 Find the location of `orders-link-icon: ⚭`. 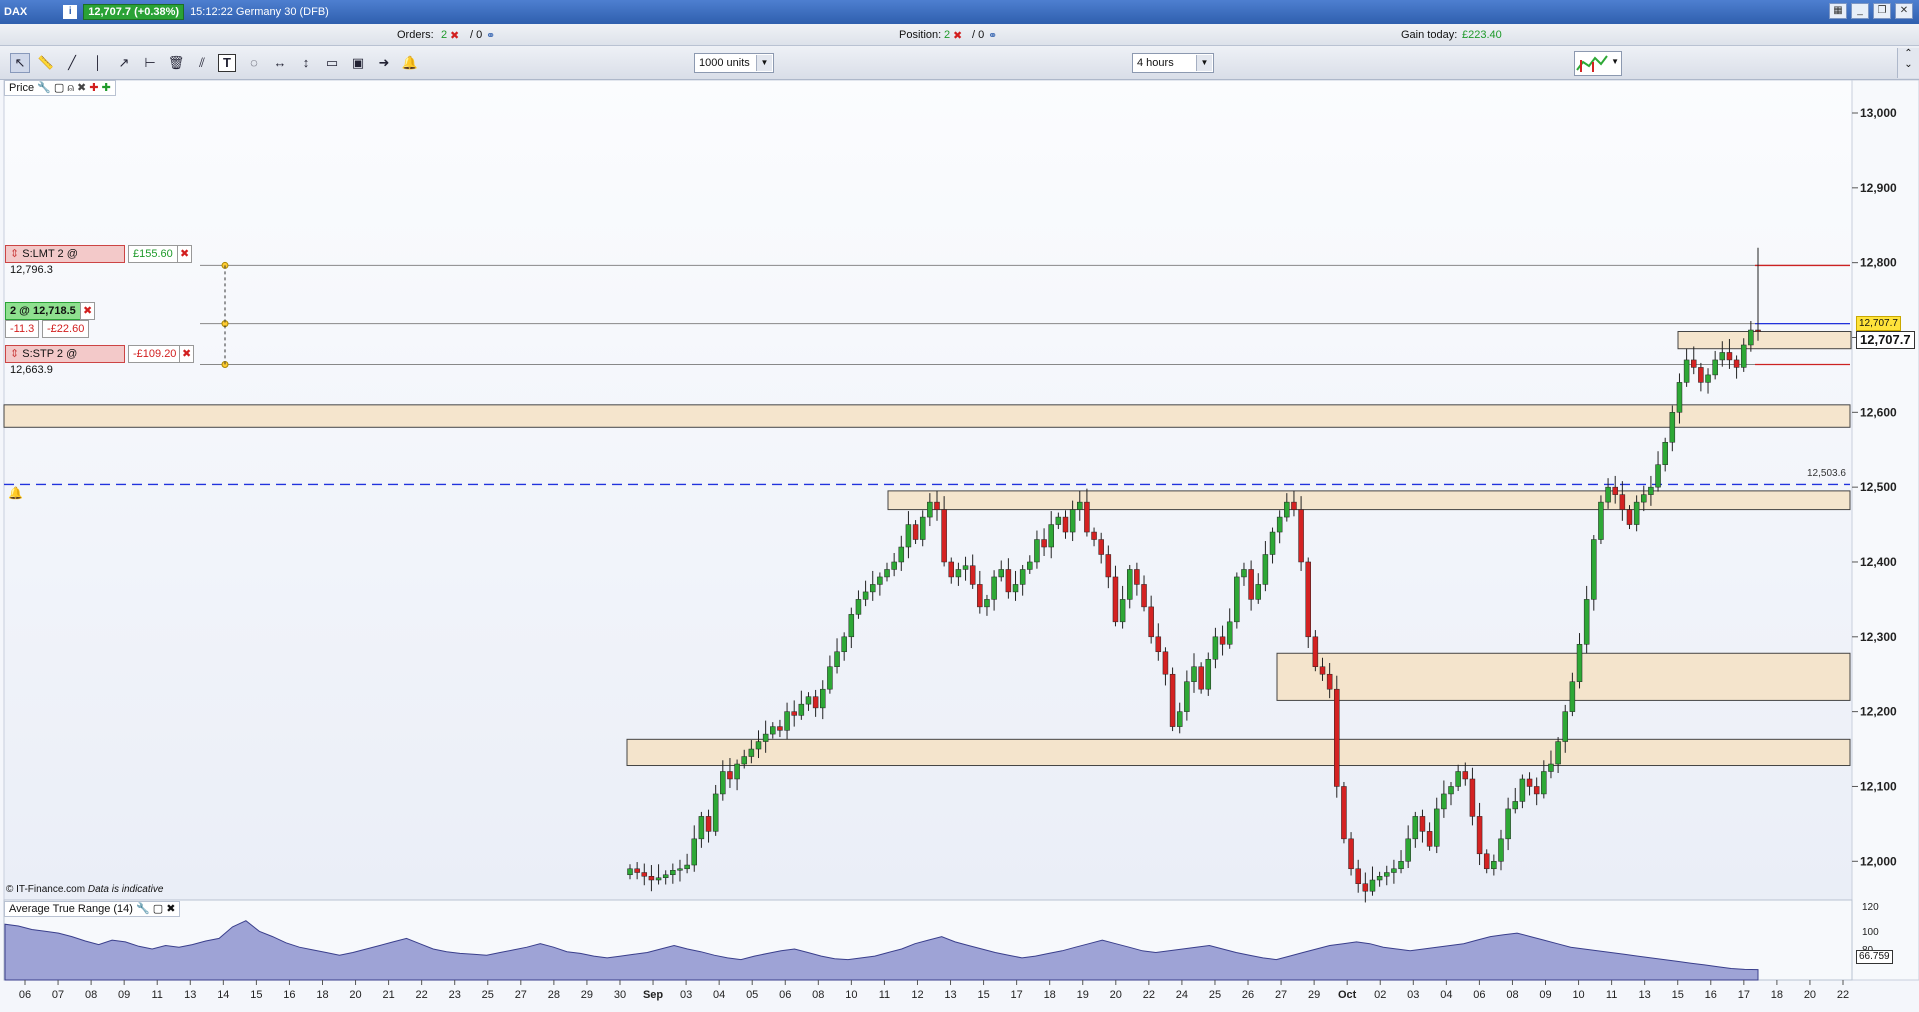

orders-link-icon: ⚭ is located at coordinates (490, 35).